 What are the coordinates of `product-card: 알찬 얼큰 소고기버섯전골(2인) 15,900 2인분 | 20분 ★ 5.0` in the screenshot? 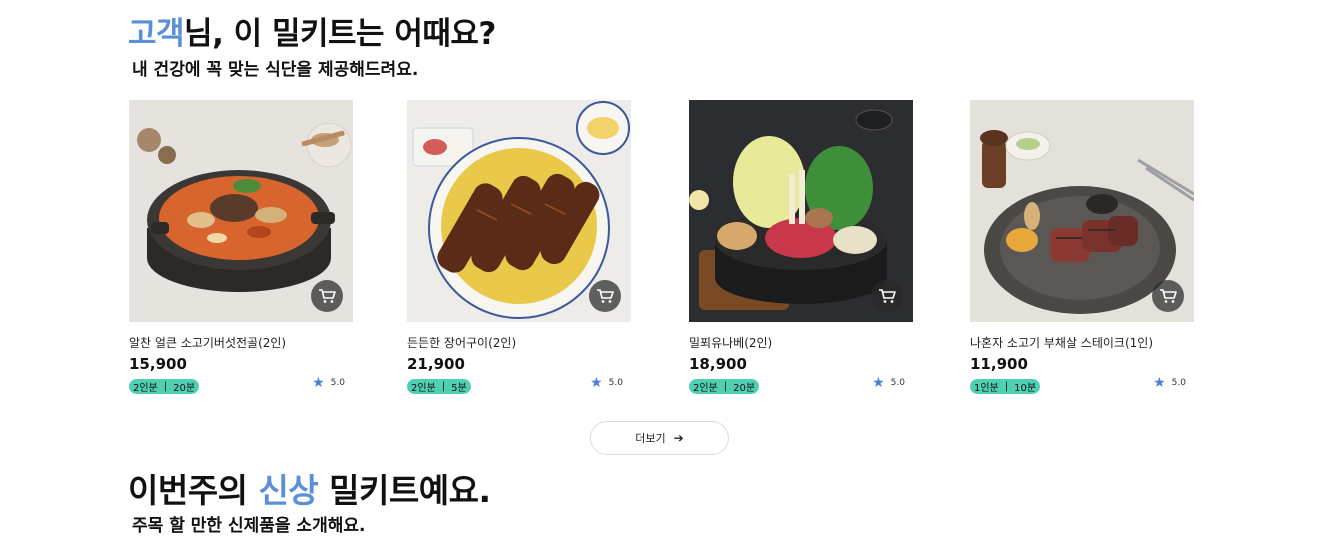 It's located at (242, 247).